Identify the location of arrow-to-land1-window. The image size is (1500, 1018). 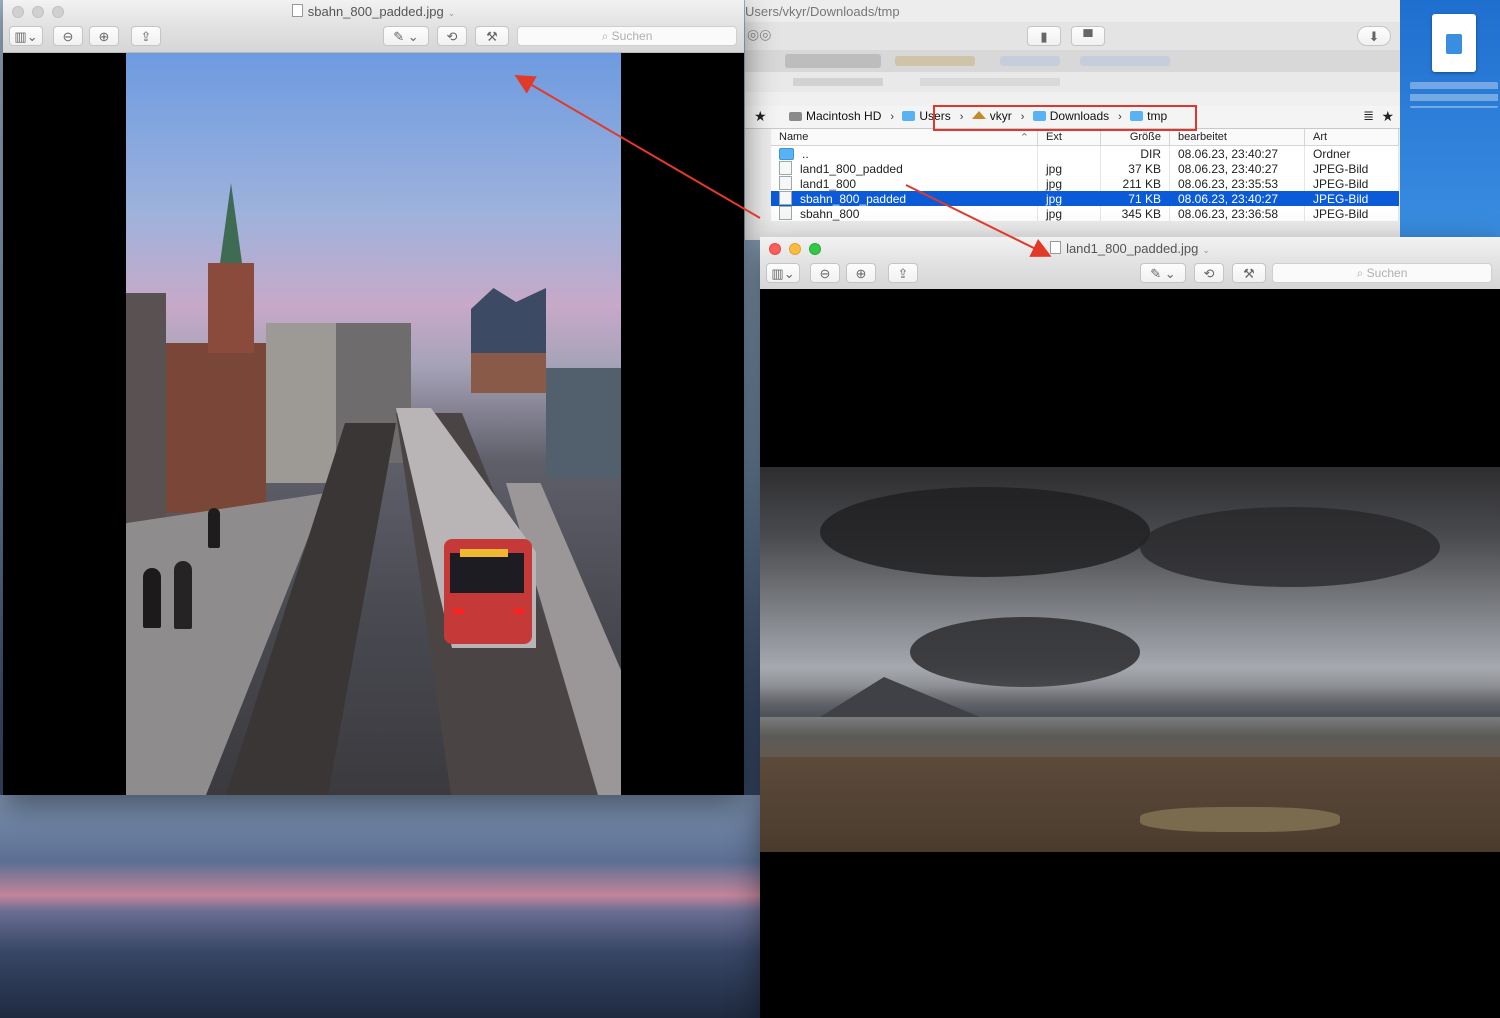
(978, 220).